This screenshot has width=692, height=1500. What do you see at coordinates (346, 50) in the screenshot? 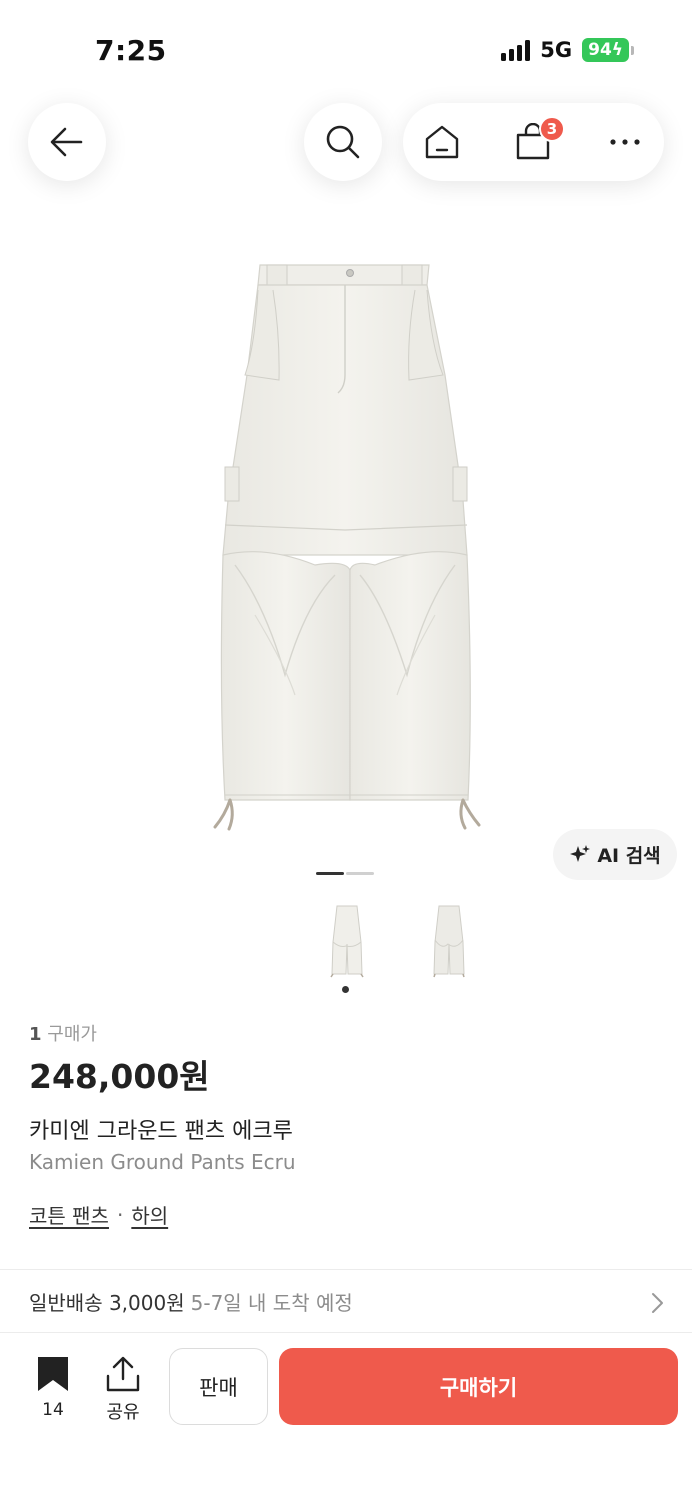
I see `status-bar: 7:25 5G 94ϟ` at bounding box center [346, 50].